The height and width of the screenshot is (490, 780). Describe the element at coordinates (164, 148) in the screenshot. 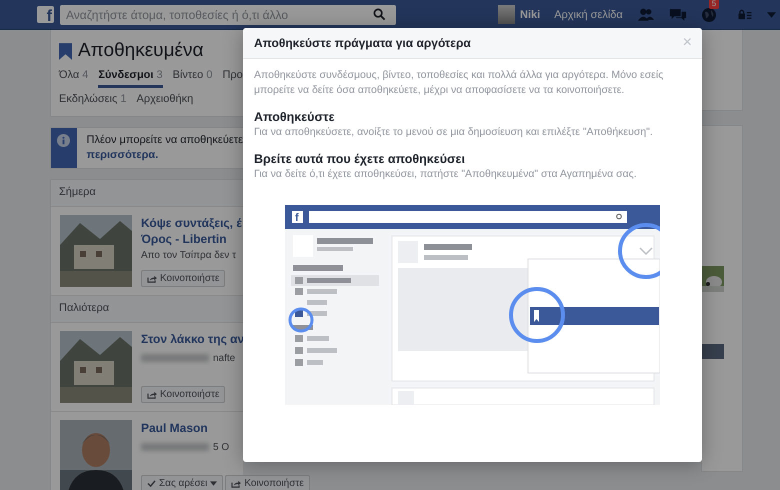

I see `info-message: Πλέον μπορείτε να αποθηκεύετε περισσότερα.` at that location.